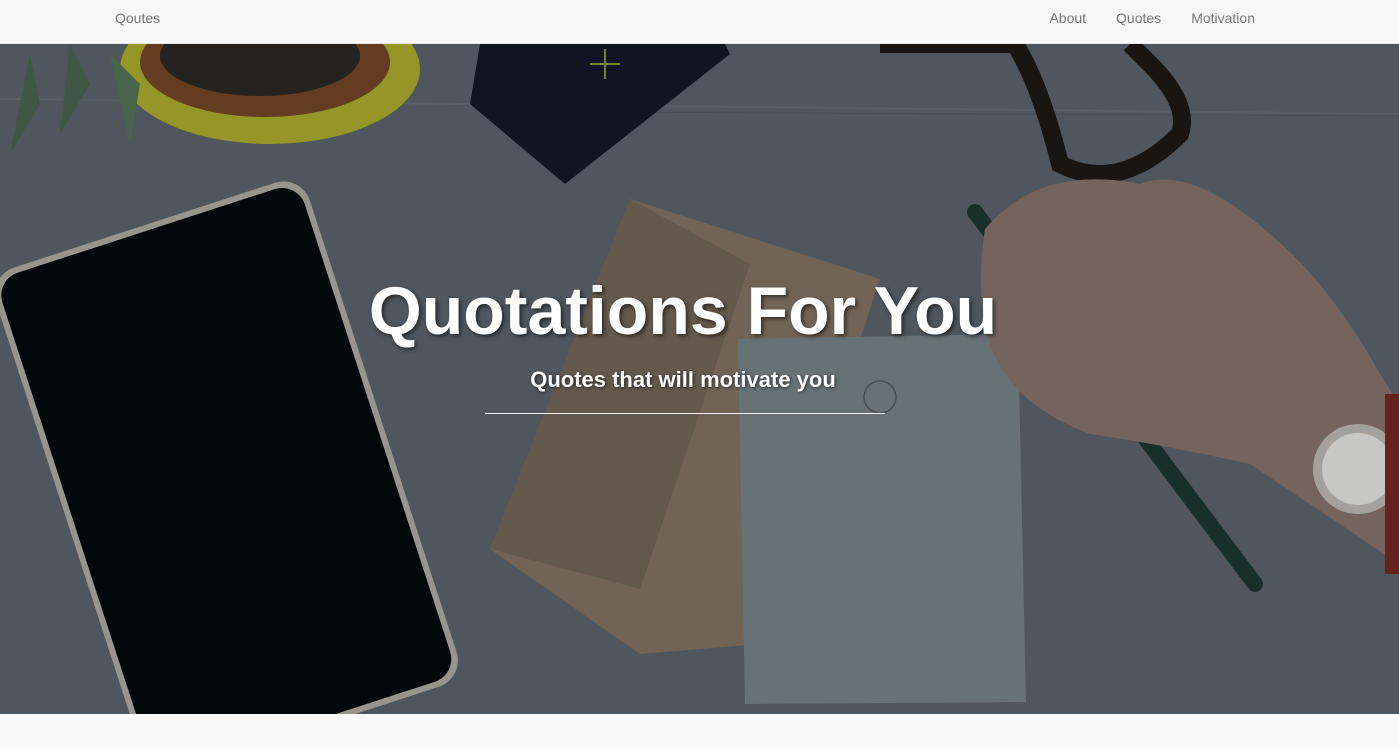  What do you see at coordinates (683, 379) in the screenshot?
I see `hero-subtitle: Quotes that will motivate you` at bounding box center [683, 379].